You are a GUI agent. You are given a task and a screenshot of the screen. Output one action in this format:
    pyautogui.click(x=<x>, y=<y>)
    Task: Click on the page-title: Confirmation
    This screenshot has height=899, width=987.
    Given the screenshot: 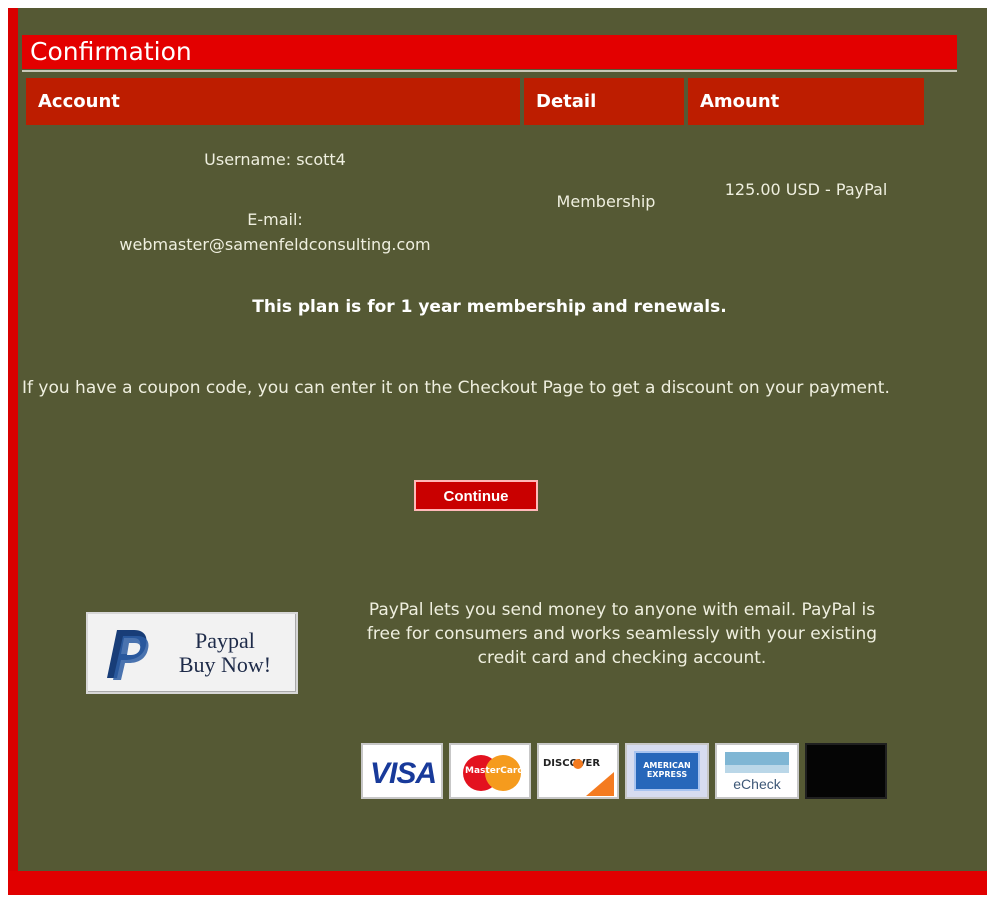 What is the action you would take?
    pyautogui.click(x=489, y=52)
    